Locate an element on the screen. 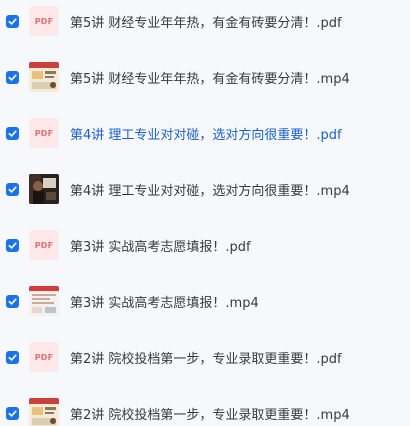 This screenshot has height=426, width=410. file-row: 第3讲 实战高考志愿填报！.mp4 is located at coordinates (205, 301).